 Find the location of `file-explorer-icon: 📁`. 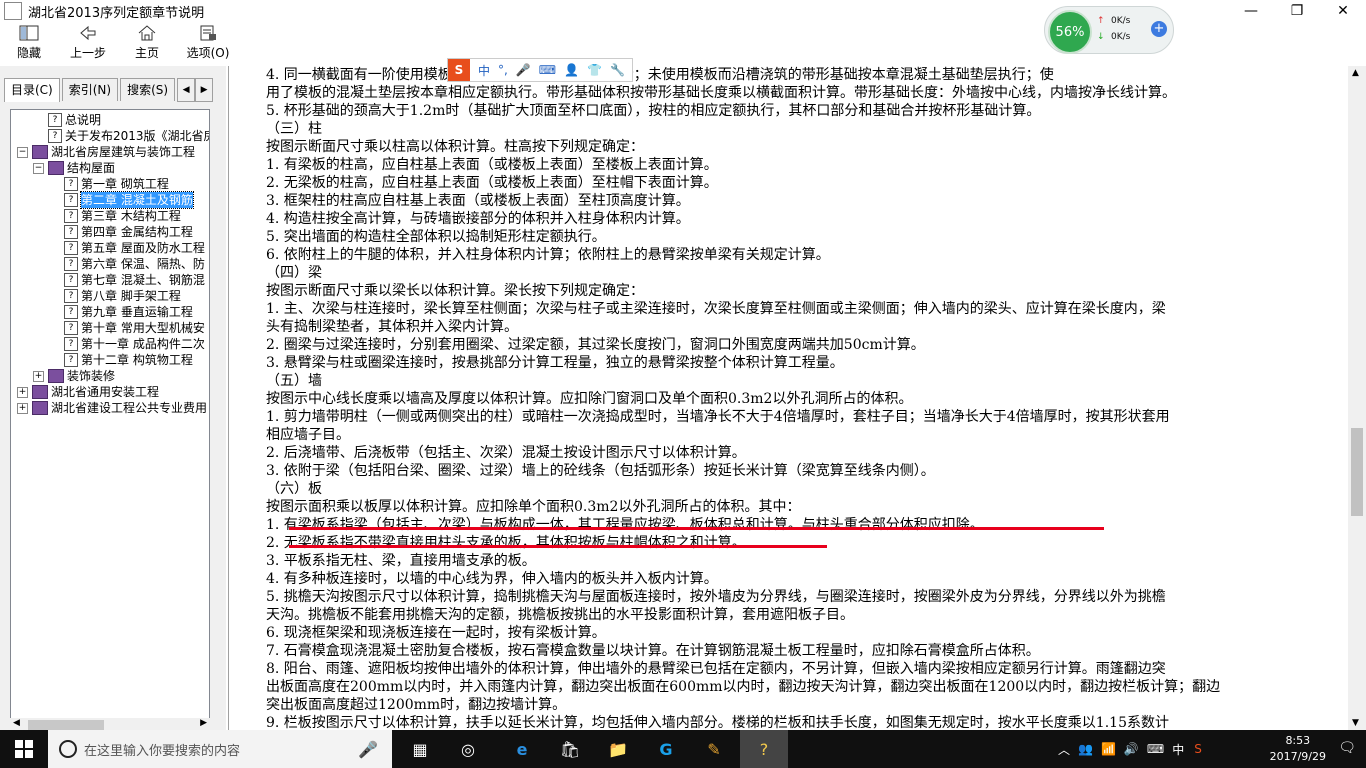

file-explorer-icon: 📁 is located at coordinates (618, 749).